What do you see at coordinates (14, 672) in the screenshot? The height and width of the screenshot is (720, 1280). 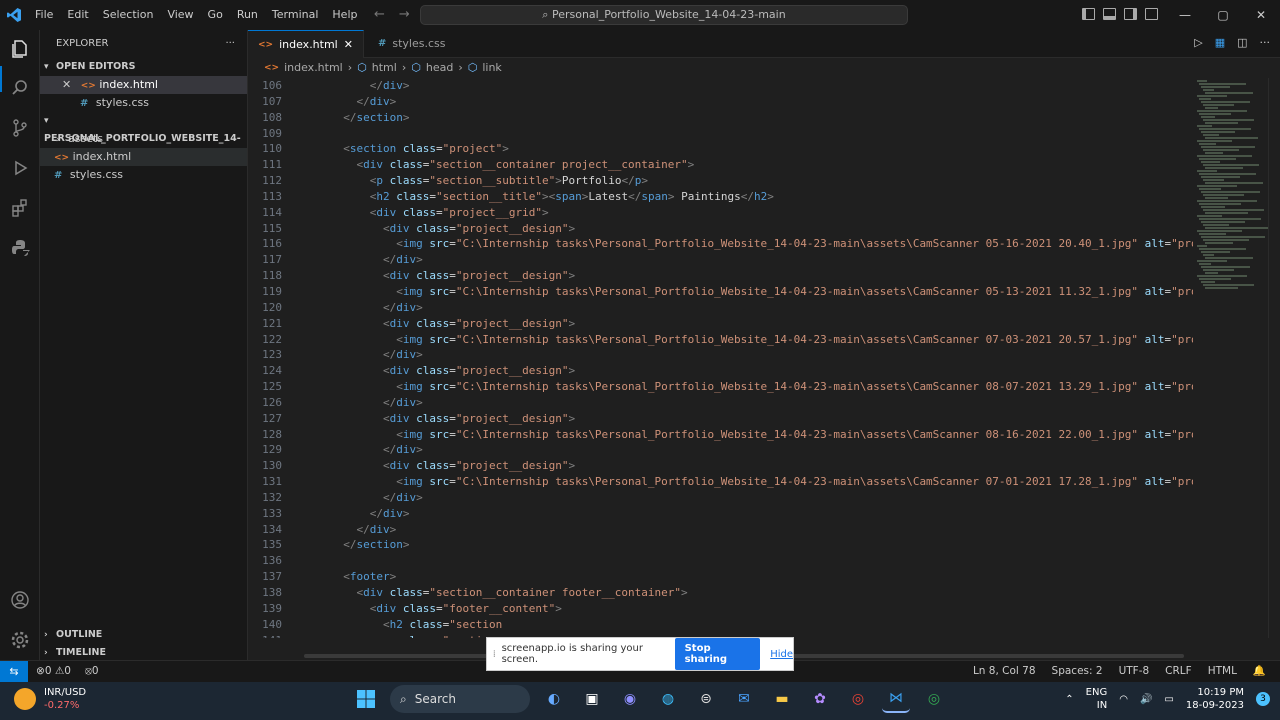 I see `remote-indicator-icon: ⇆` at bounding box center [14, 672].